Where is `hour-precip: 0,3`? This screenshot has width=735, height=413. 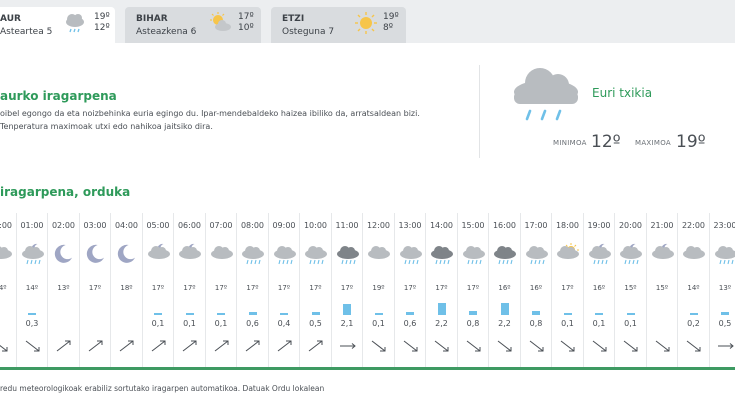 hour-precip: 0,3 is located at coordinates (32, 323).